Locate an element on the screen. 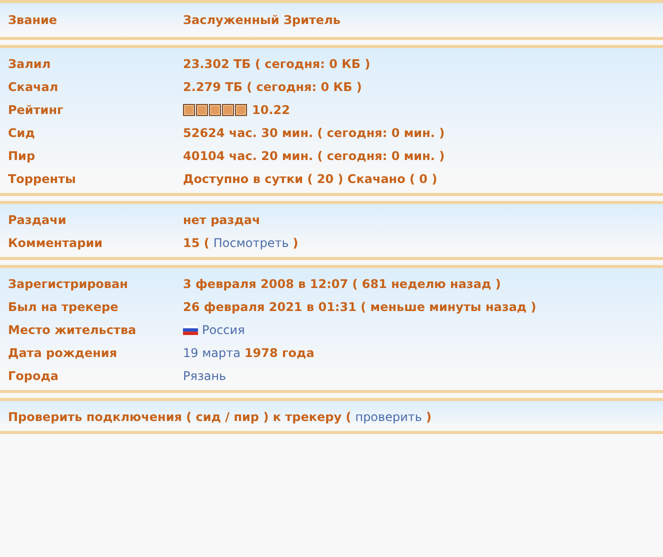 This screenshot has height=557, width=663. field-value: 23.302 ТБ ( сегодня: 0 КБ ) is located at coordinates (276, 63).